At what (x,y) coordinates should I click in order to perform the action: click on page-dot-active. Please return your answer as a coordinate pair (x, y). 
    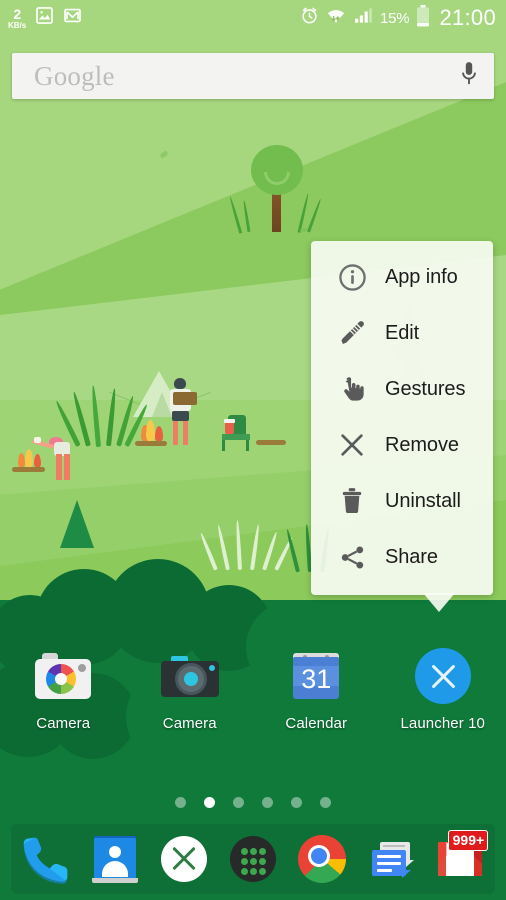
    Looking at the image, I should click on (209, 802).